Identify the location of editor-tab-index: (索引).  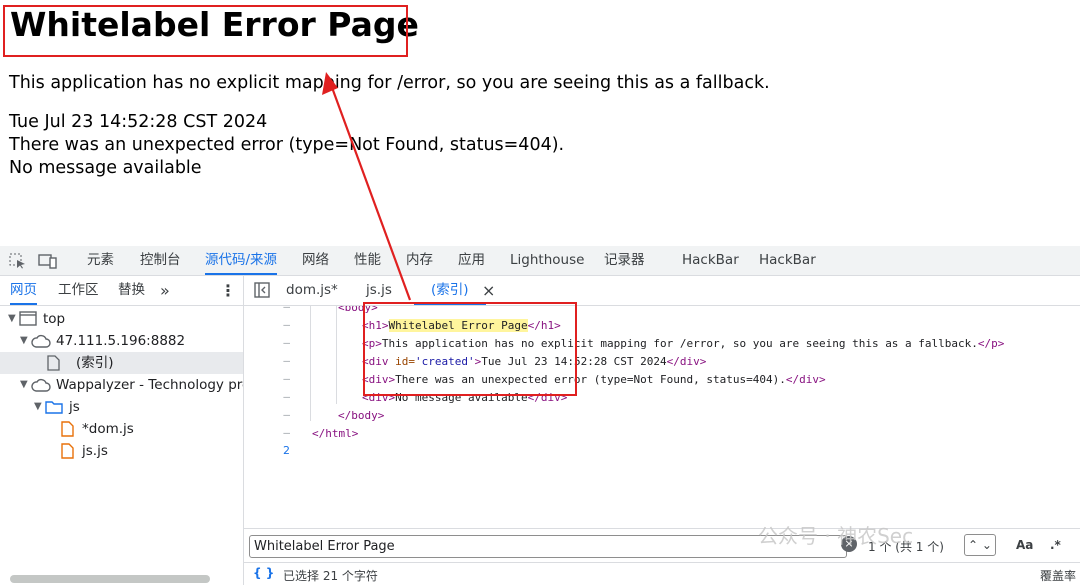
(450, 290).